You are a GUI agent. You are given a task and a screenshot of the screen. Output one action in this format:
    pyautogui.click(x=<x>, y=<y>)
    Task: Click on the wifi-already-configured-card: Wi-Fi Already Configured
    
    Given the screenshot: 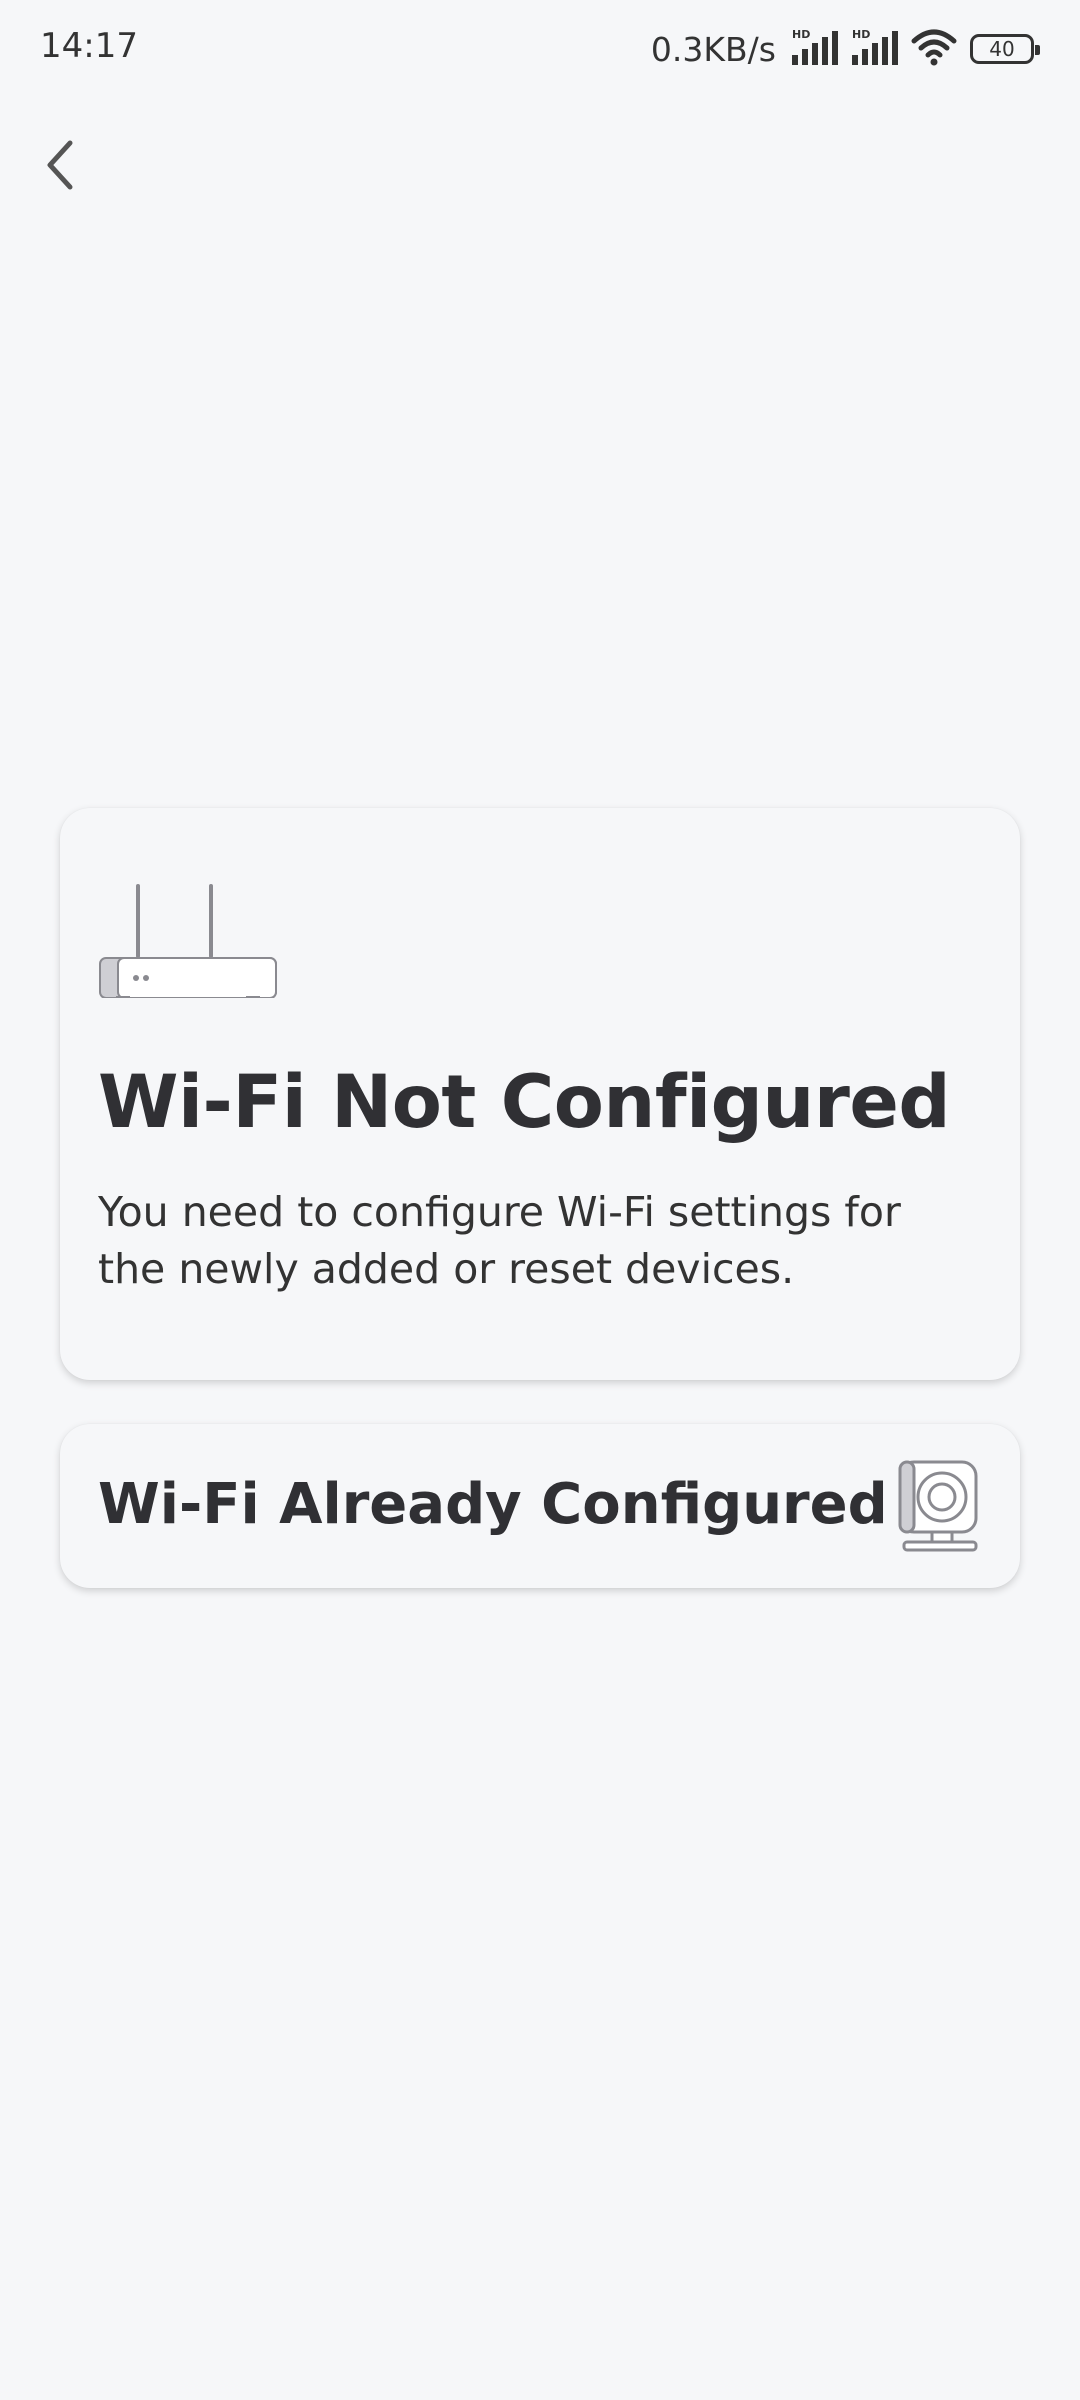 What is the action you would take?
    pyautogui.click(x=540, y=1506)
    